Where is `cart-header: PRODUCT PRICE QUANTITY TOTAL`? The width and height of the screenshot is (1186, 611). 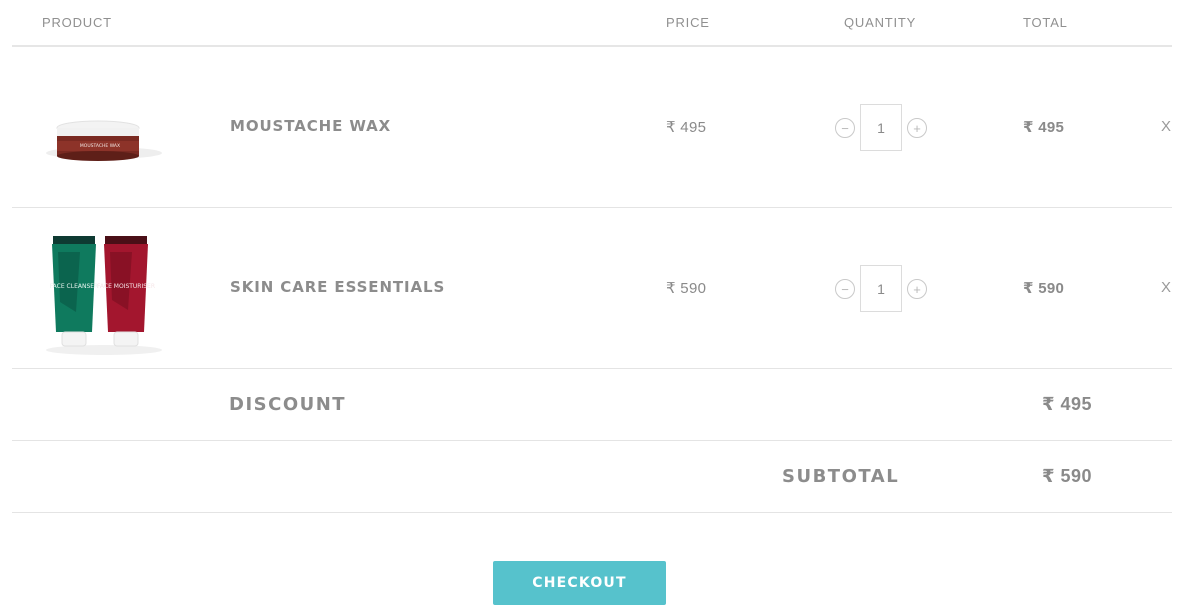
cart-header: PRODUCT PRICE QUANTITY TOTAL is located at coordinates (592, 23).